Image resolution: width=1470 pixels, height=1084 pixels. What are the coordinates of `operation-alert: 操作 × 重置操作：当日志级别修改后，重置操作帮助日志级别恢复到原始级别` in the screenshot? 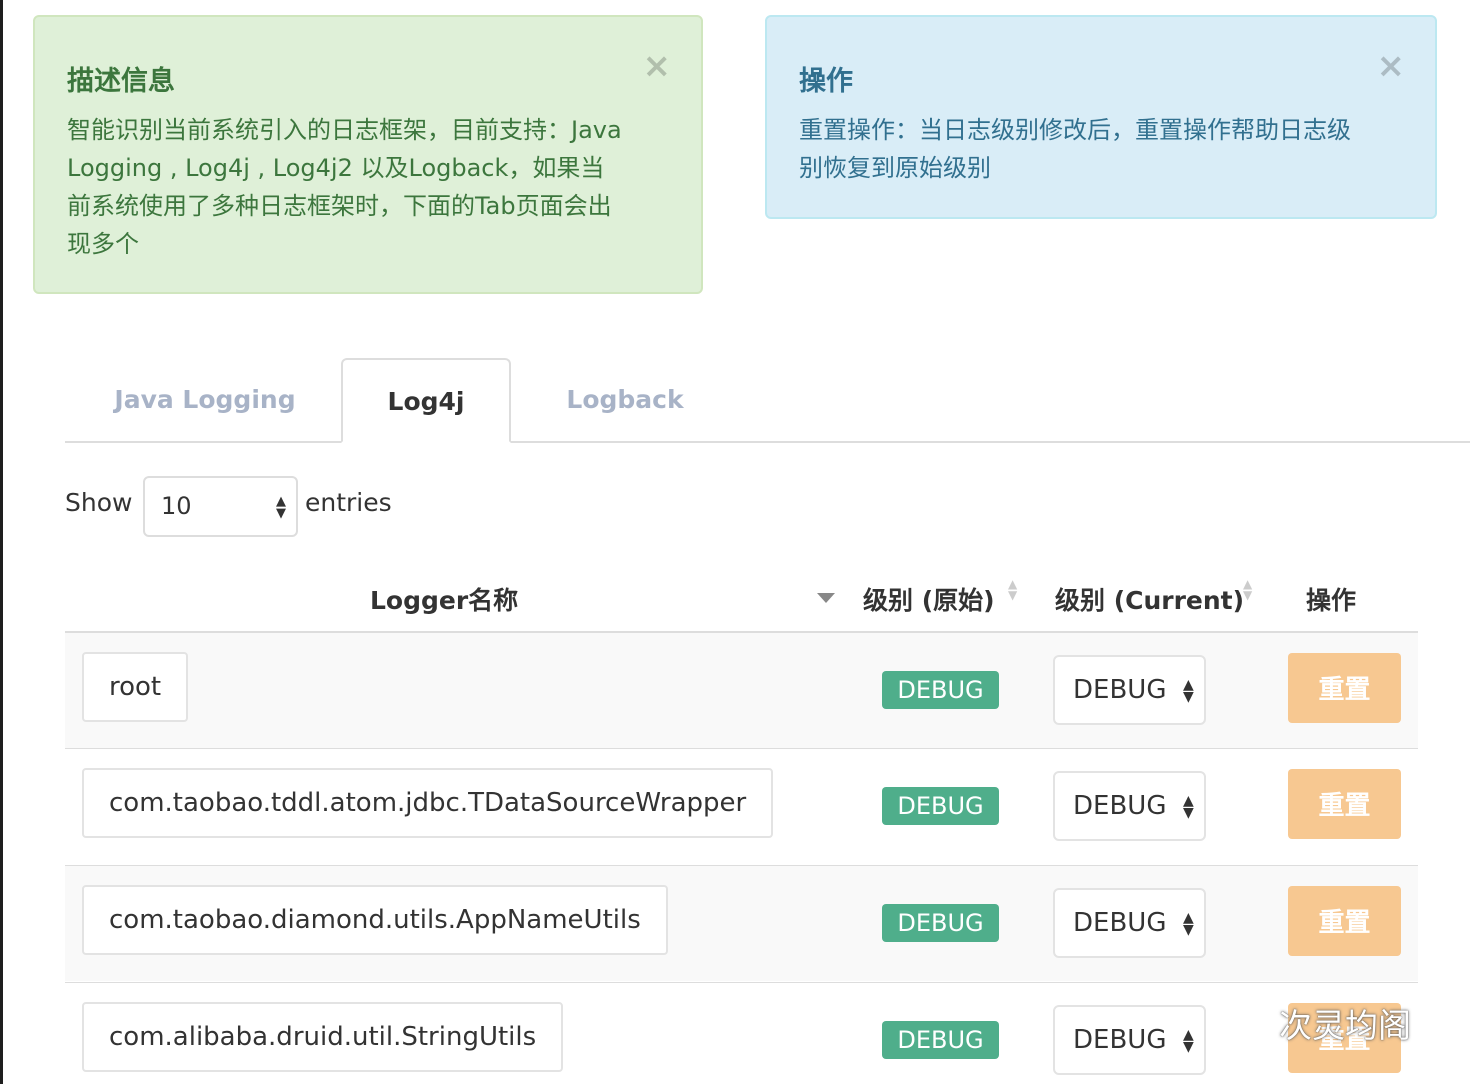 It's located at (1101, 117).